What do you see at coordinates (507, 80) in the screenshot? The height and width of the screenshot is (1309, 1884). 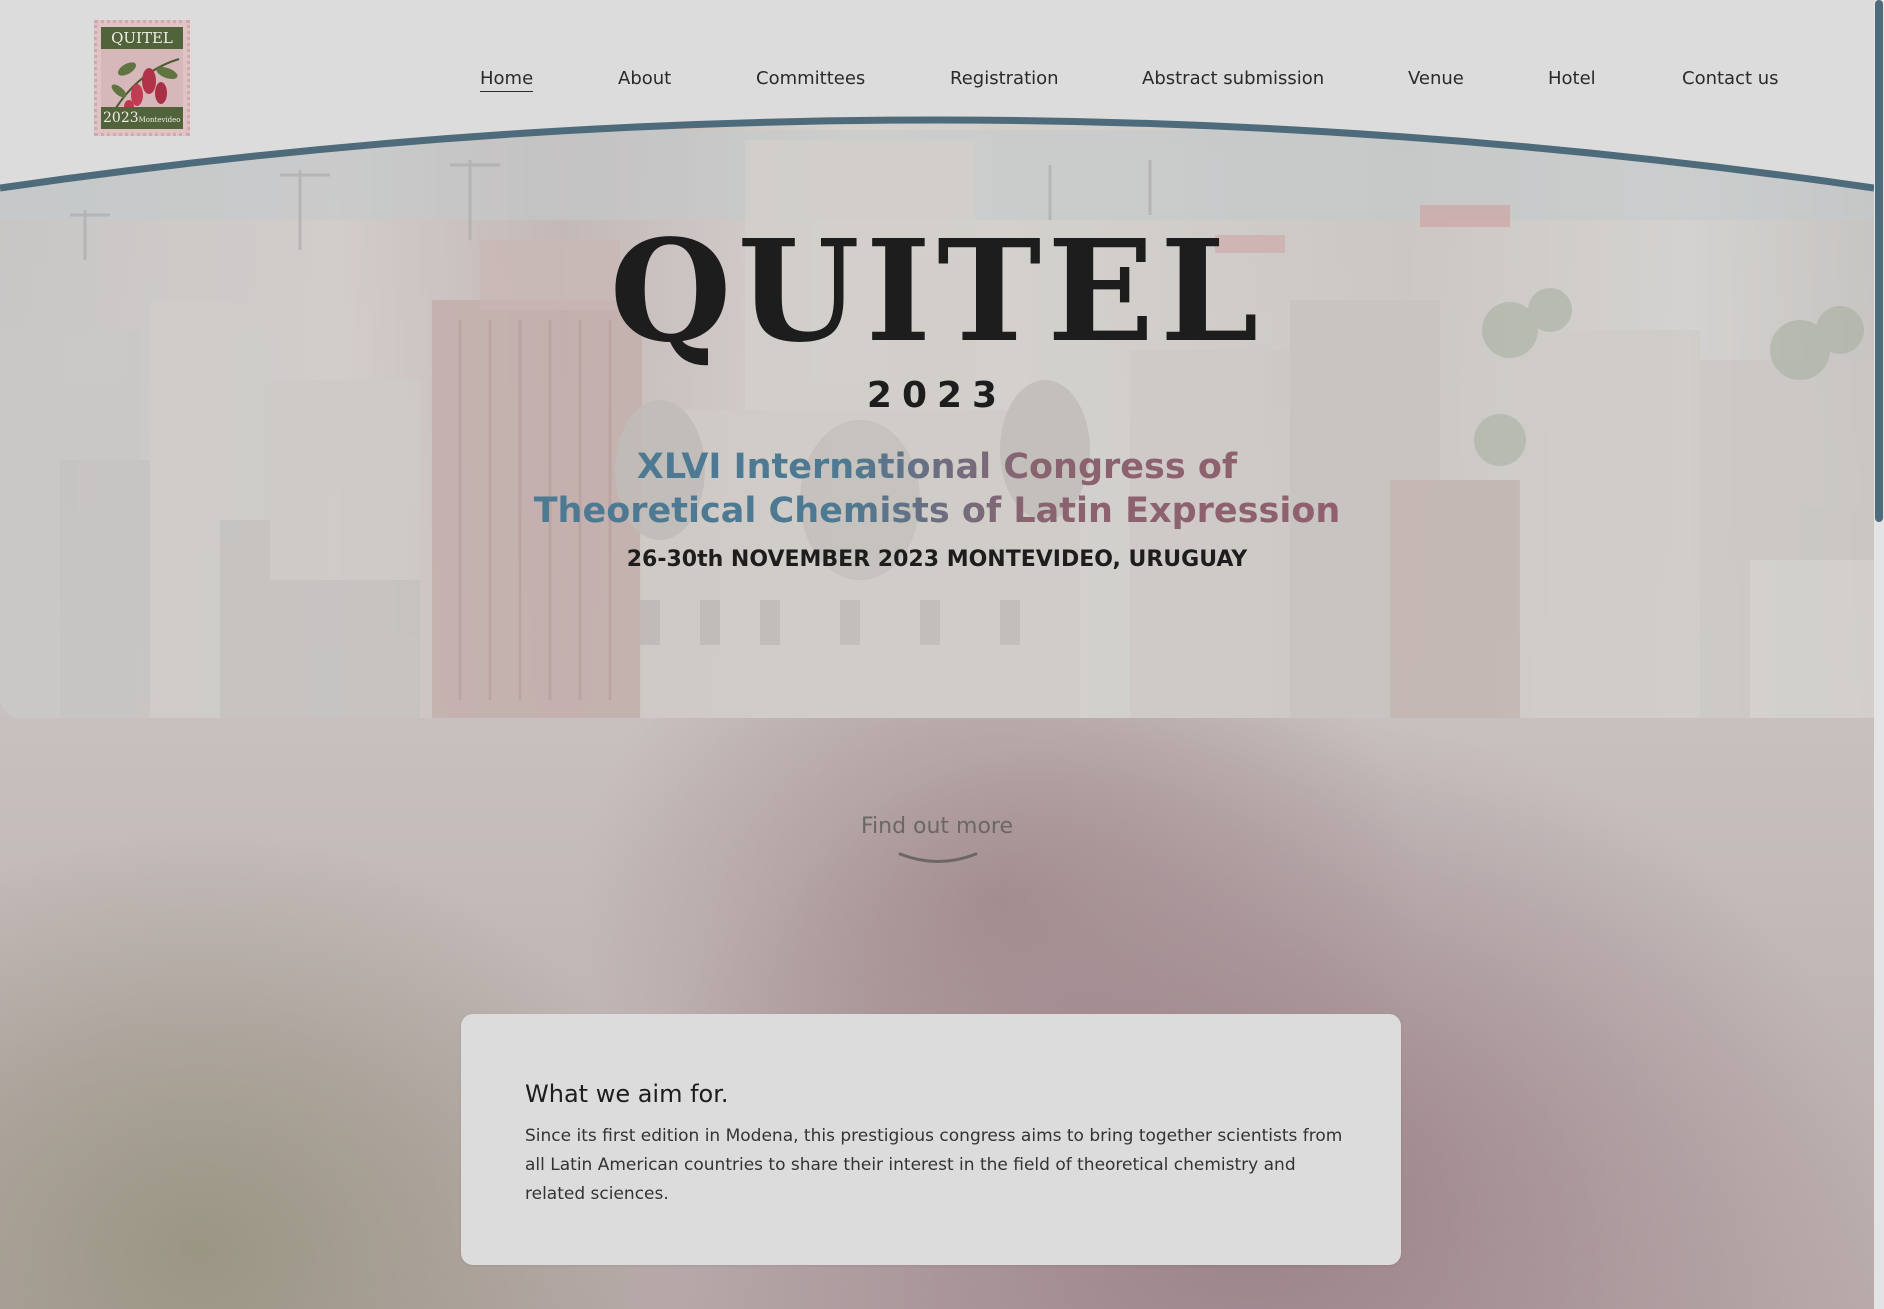 I see `nav-home: Home` at bounding box center [507, 80].